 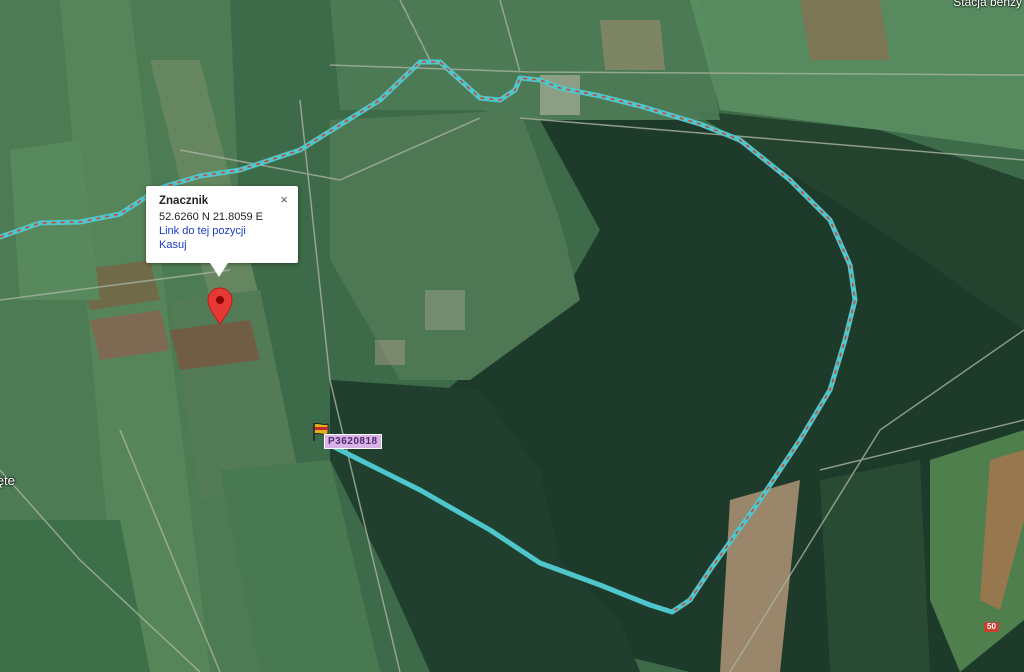 I want to click on link-to-position: Link do tej pozycji, so click(x=222, y=231).